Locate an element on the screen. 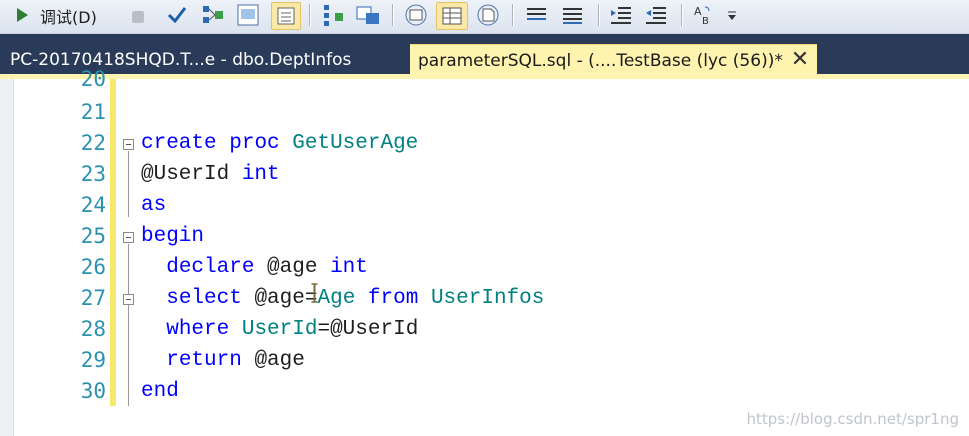  code-line: select @age=Age from UserInfos is located at coordinates (355, 298).